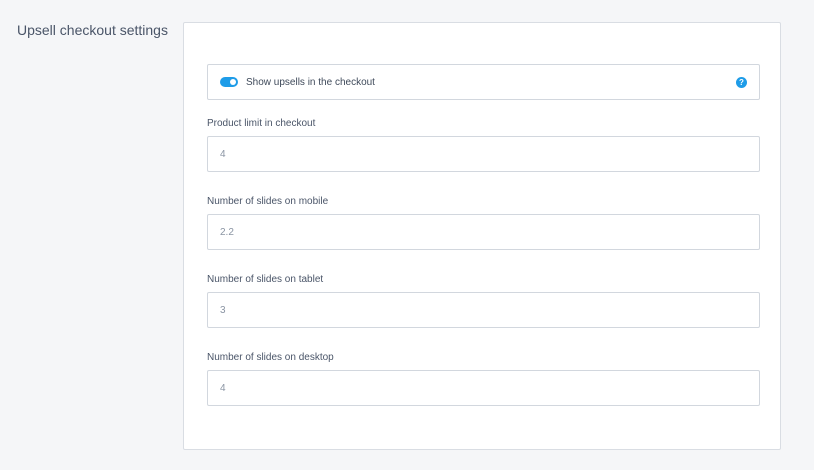 The width and height of the screenshot is (814, 470). I want to click on question-circle-icon: ?, so click(741, 82).